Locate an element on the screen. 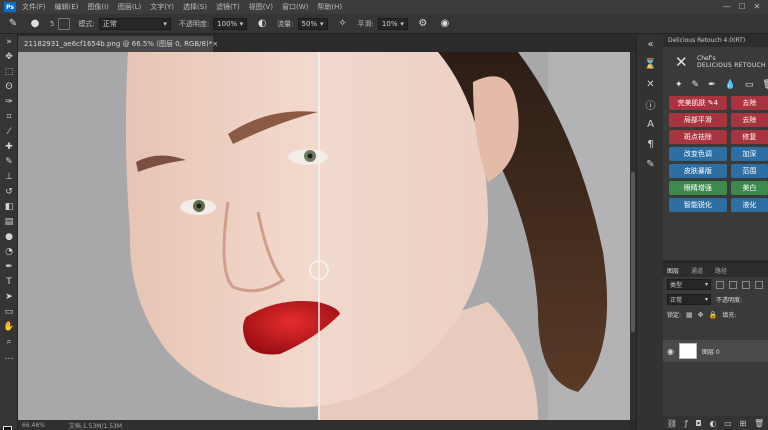 The height and width of the screenshot is (430, 768). menu-layer: 图层(L) is located at coordinates (129, 7).